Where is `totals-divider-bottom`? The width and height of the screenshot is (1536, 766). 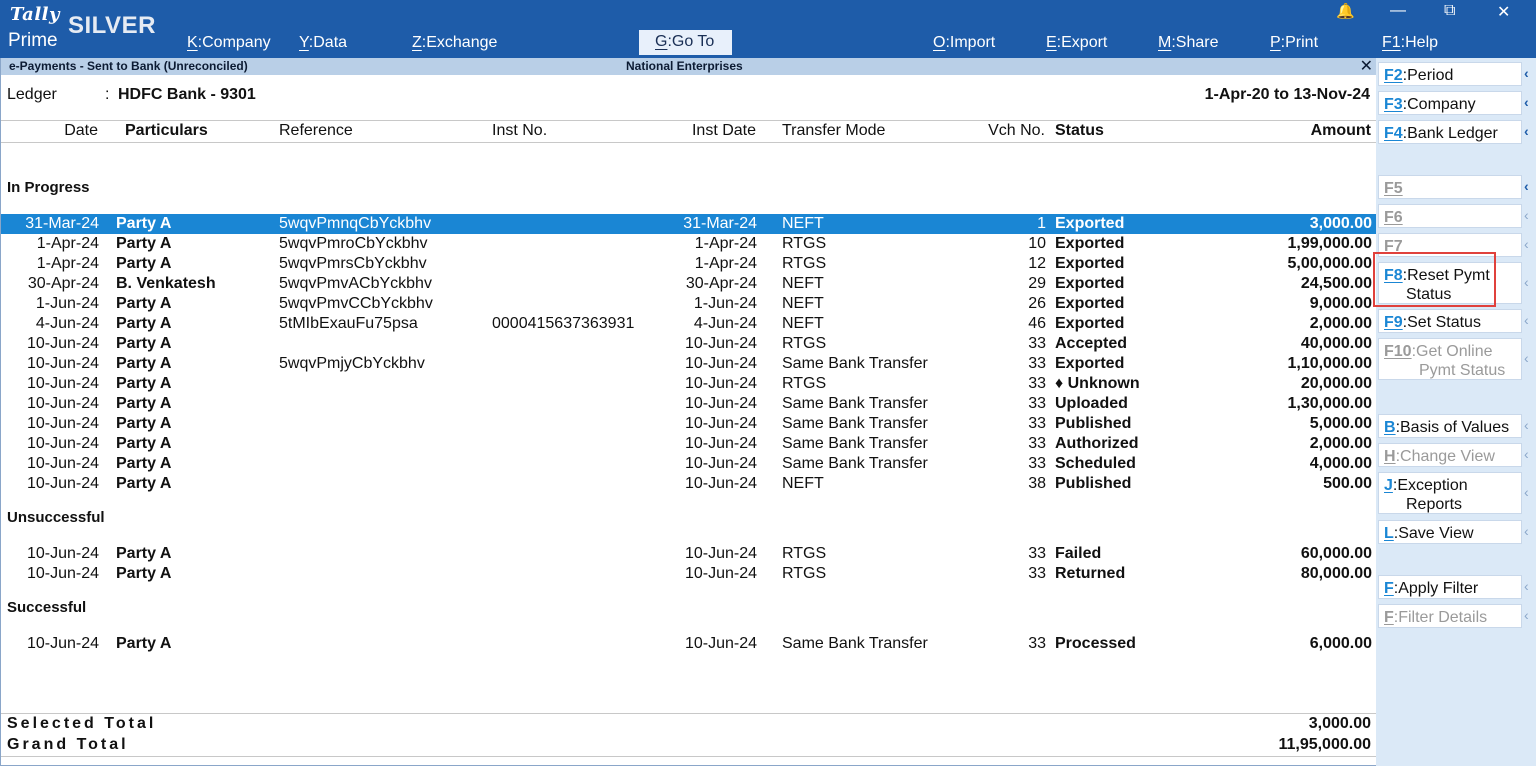
totals-divider-bottom is located at coordinates (689, 756).